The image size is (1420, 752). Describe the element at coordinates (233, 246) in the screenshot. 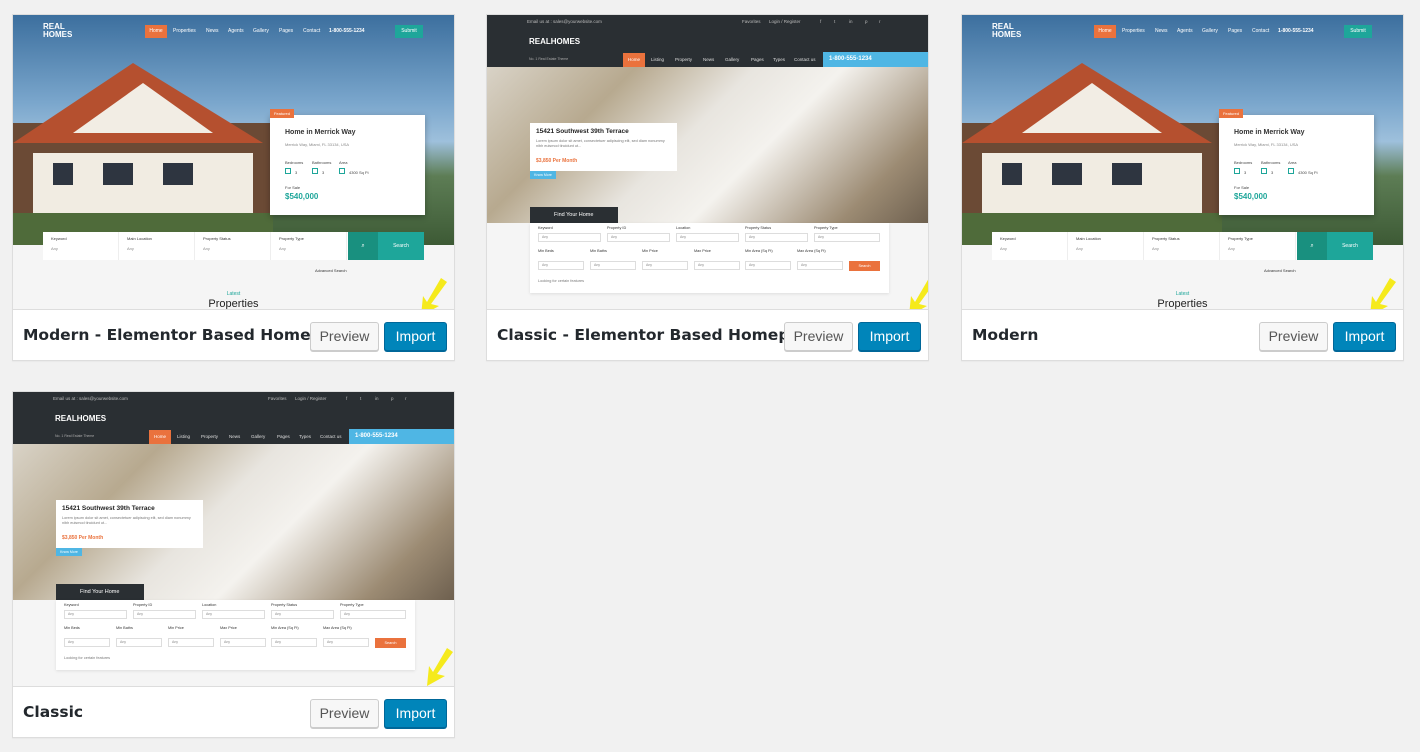

I see `search-field: Property Status Any` at that location.